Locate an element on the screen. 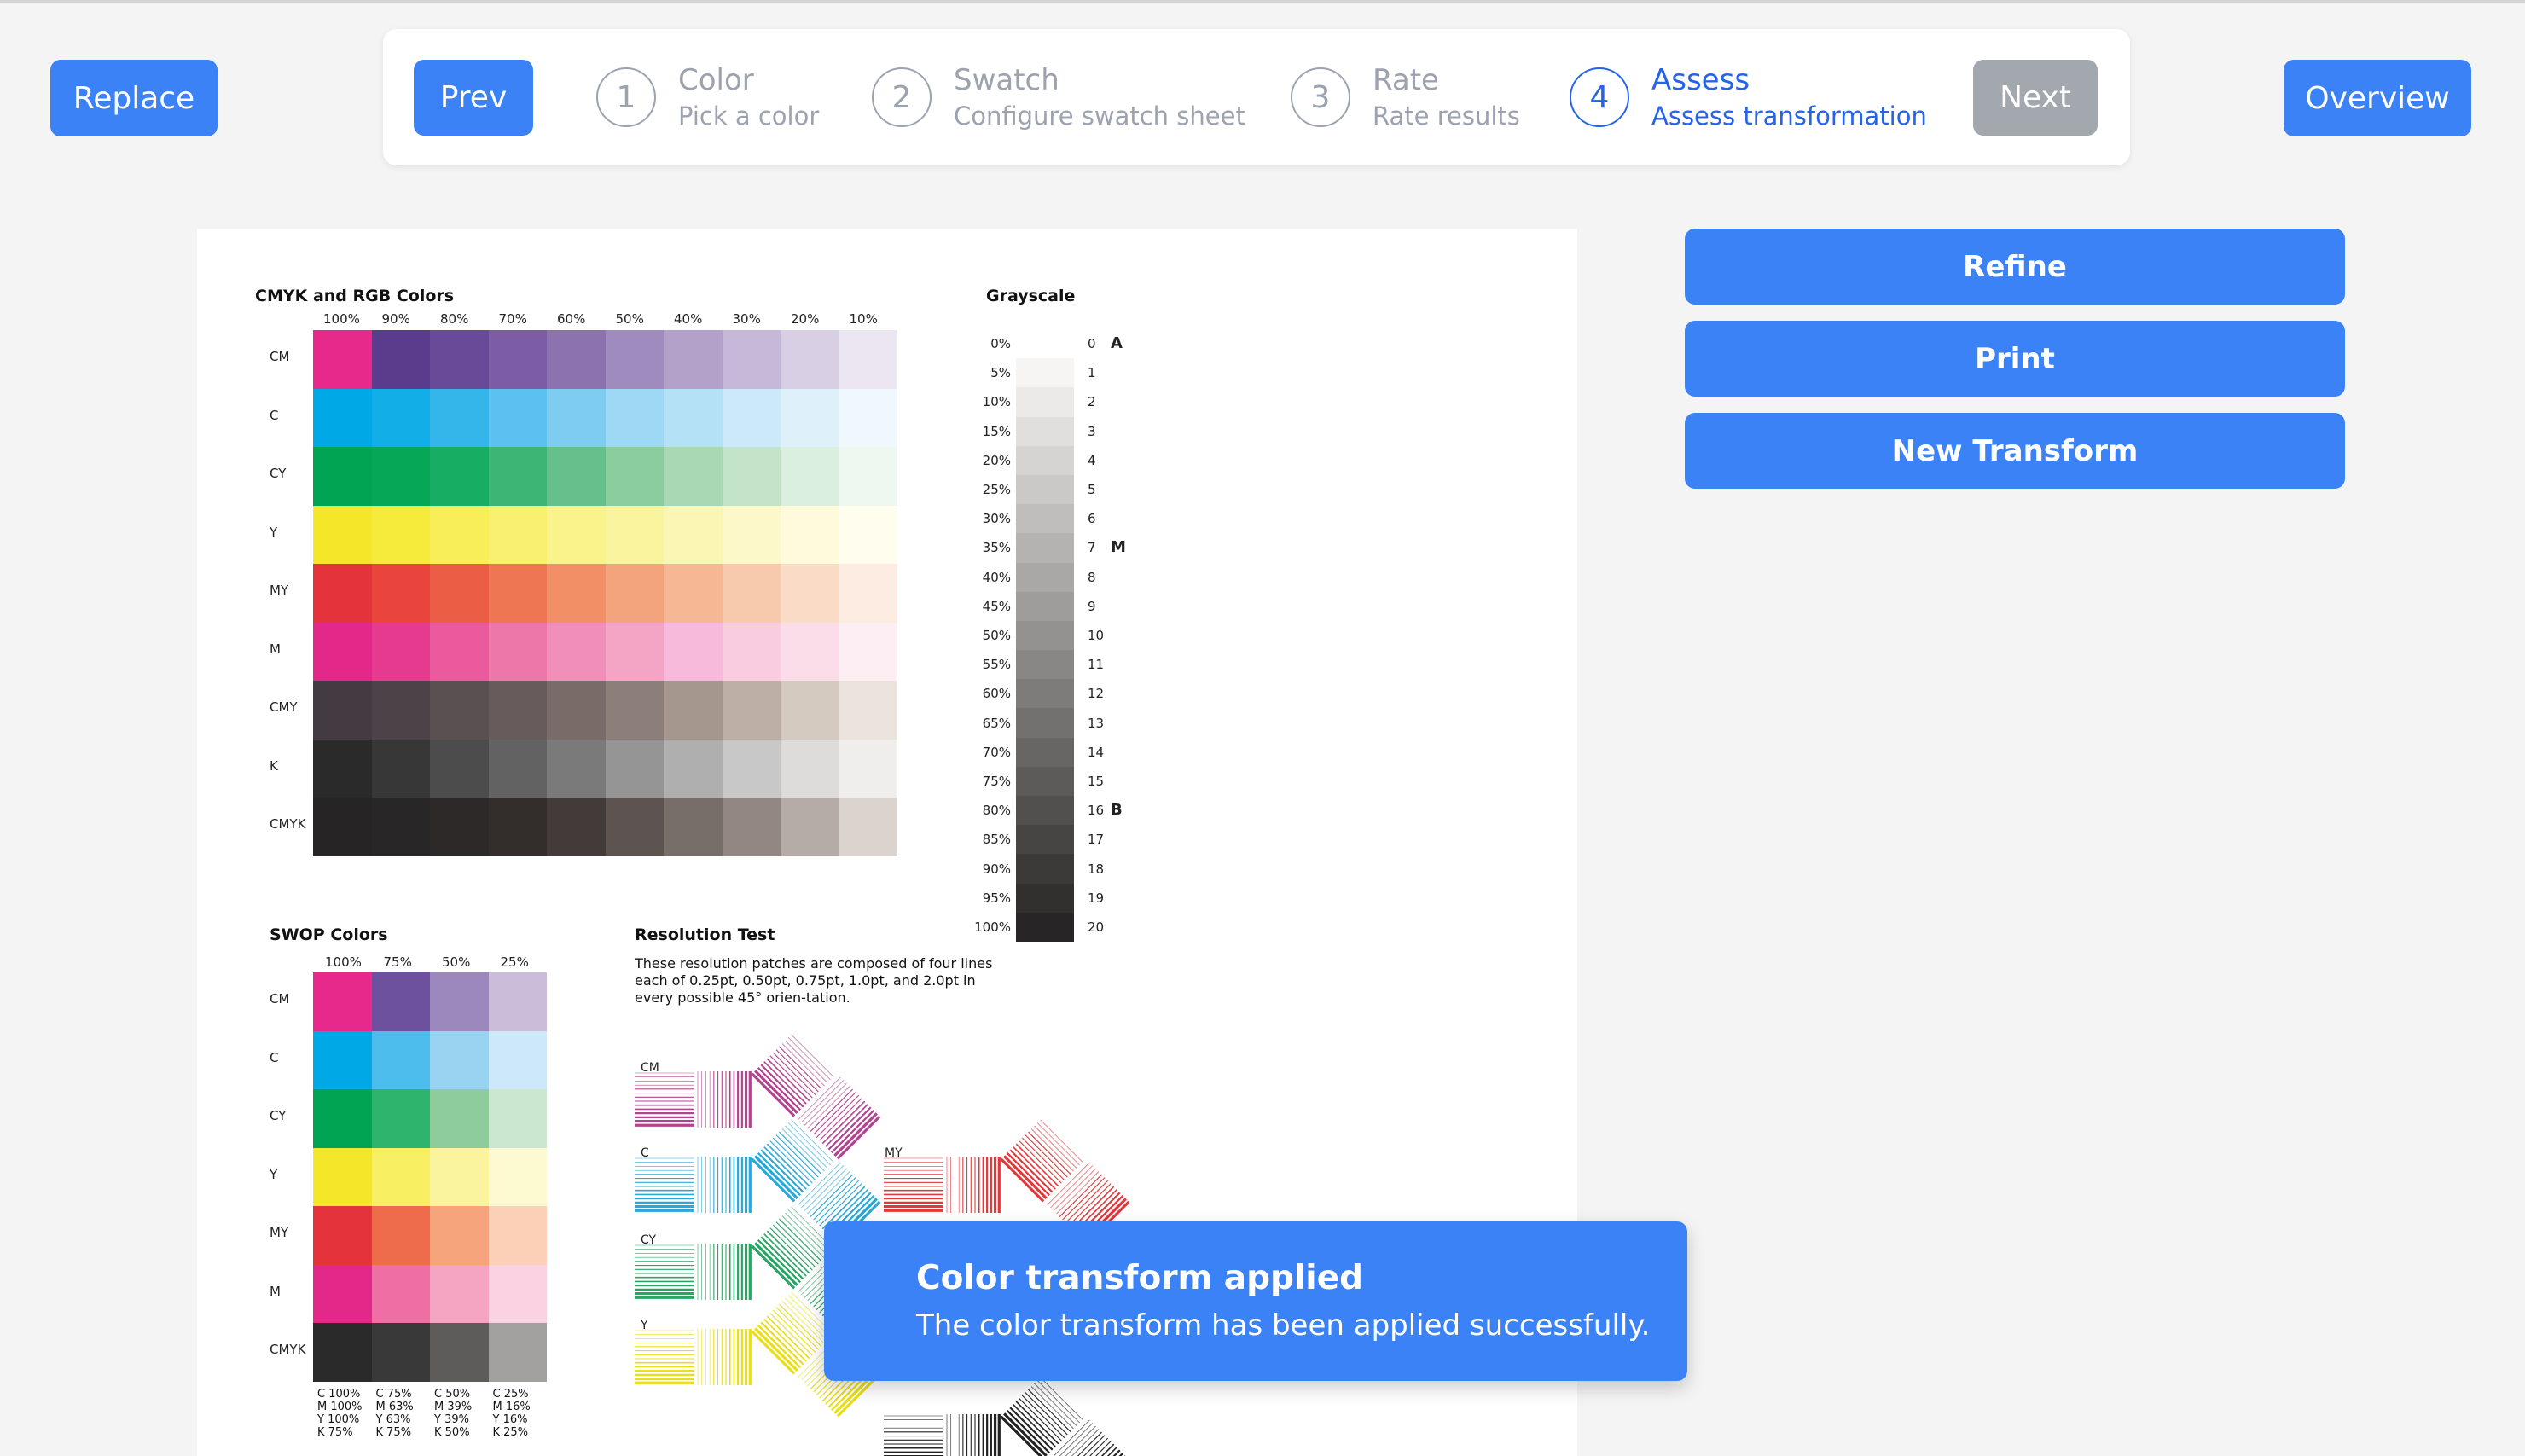 This screenshot has width=2525, height=1456. cmyk-column-label: 30% is located at coordinates (746, 319).